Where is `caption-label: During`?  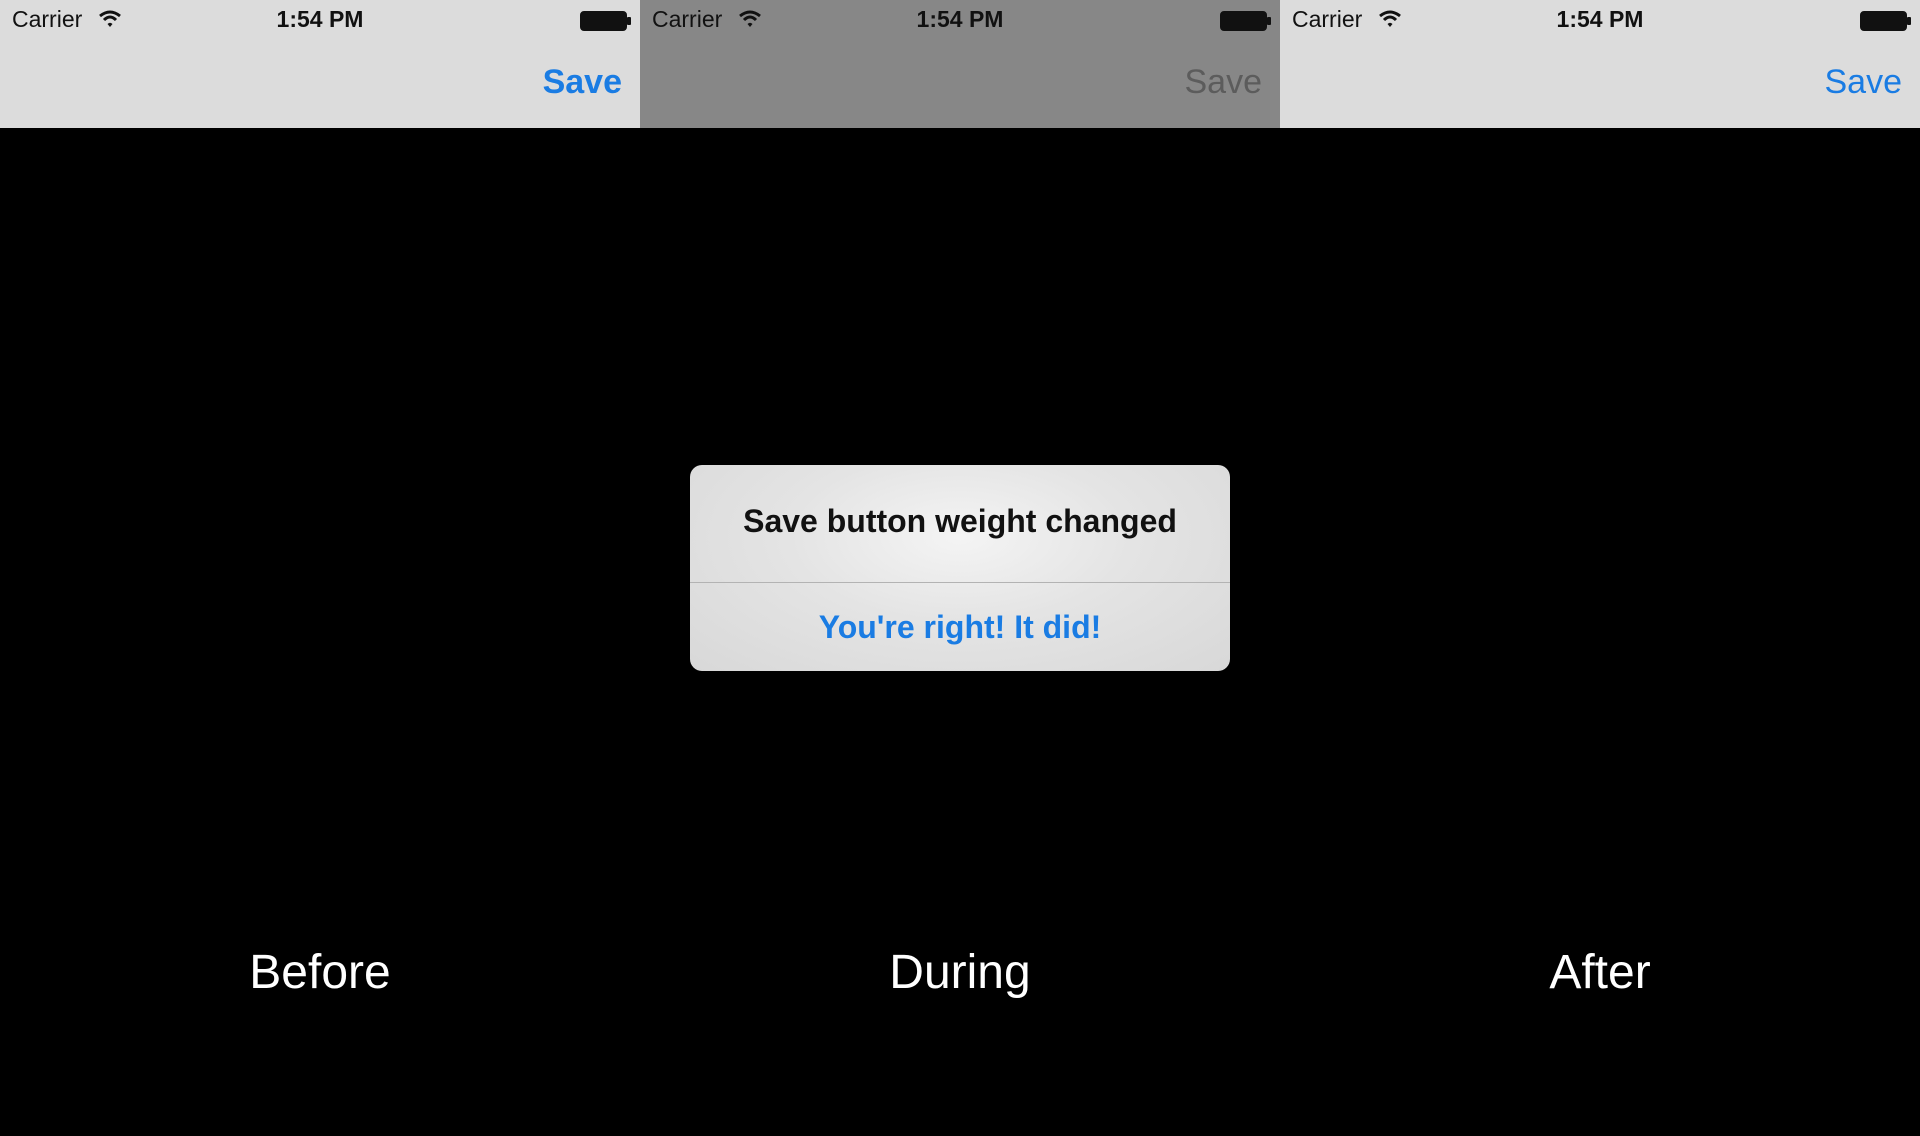 caption-label: During is located at coordinates (960, 972).